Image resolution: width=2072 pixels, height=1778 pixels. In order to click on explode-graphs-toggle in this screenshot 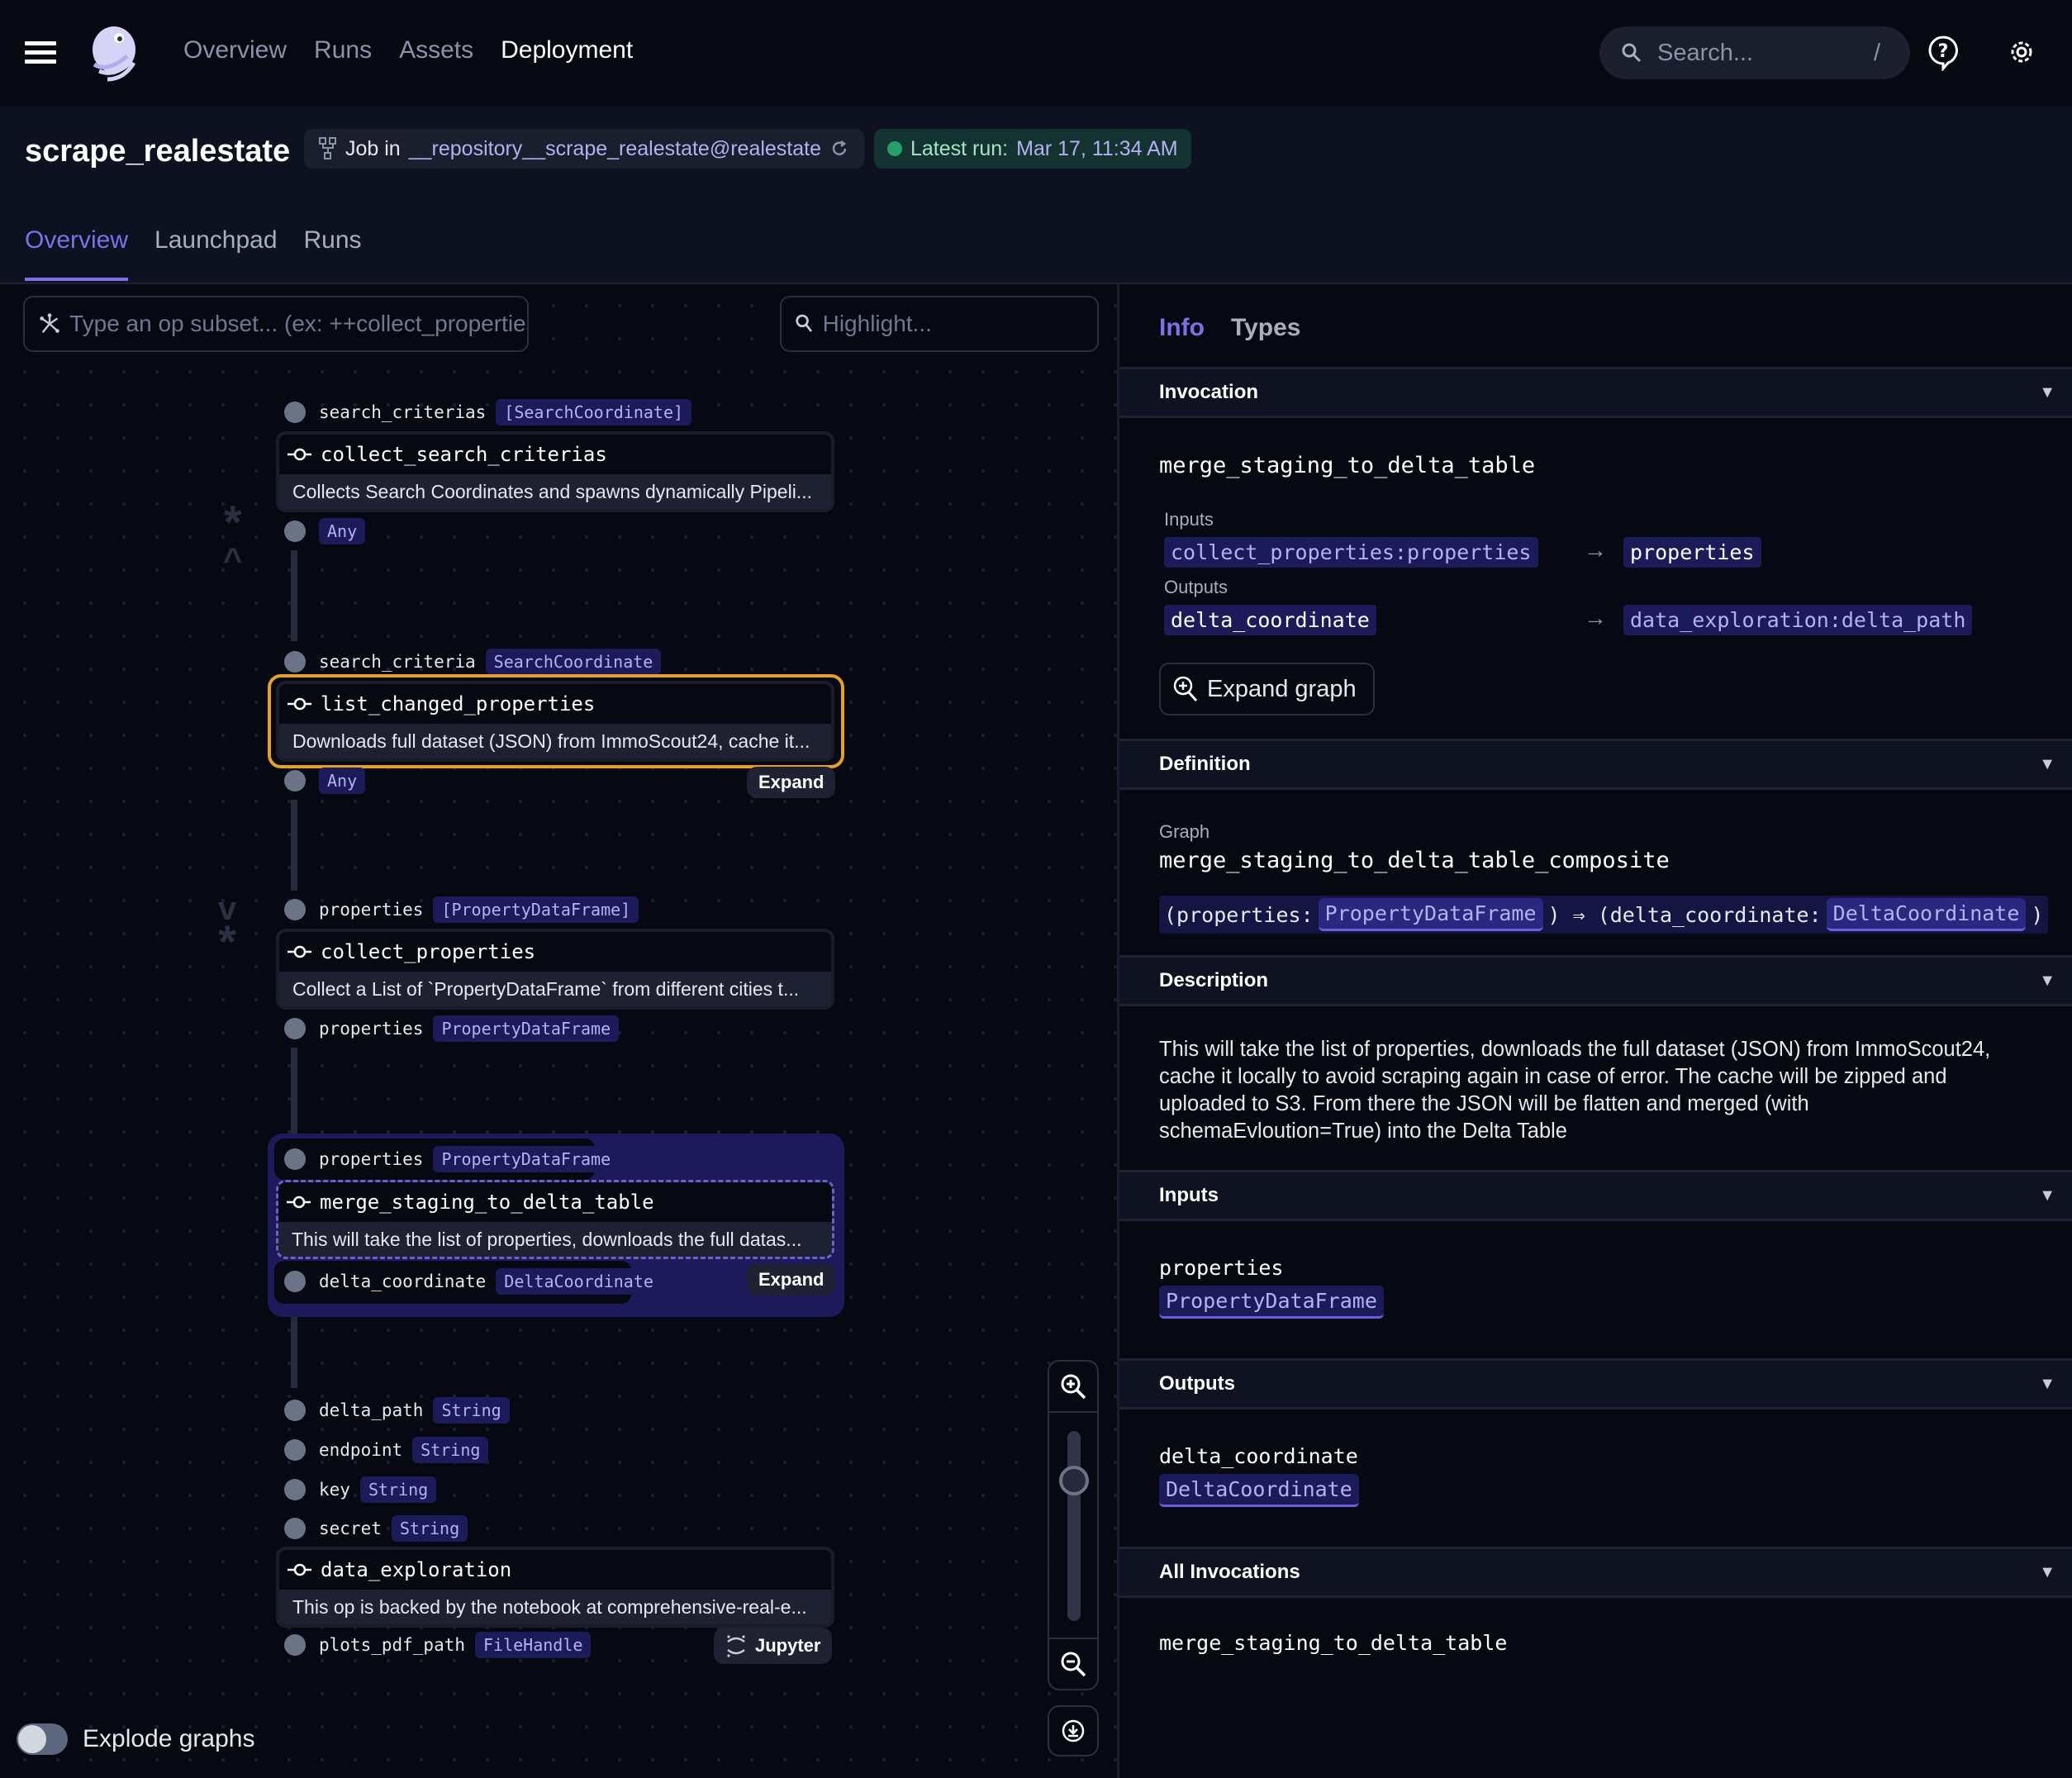, I will do `click(42, 1739)`.